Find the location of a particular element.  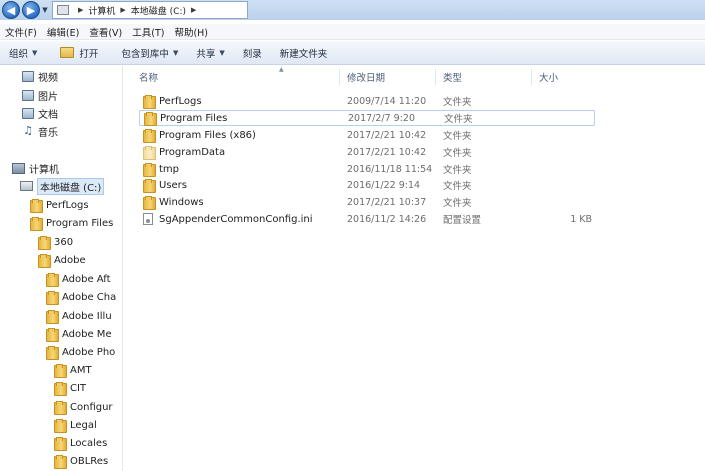

file-row: ProgramData 2017/2/21 10:42 文件夹 is located at coordinates (367, 152).